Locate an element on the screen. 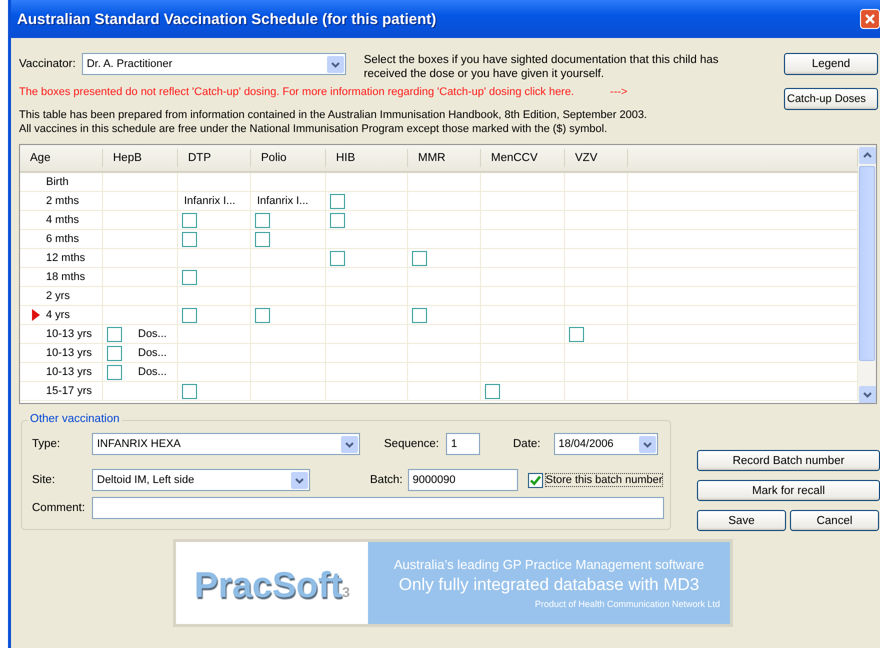 The height and width of the screenshot is (648, 880). column-header: DTP is located at coordinates (214, 158).